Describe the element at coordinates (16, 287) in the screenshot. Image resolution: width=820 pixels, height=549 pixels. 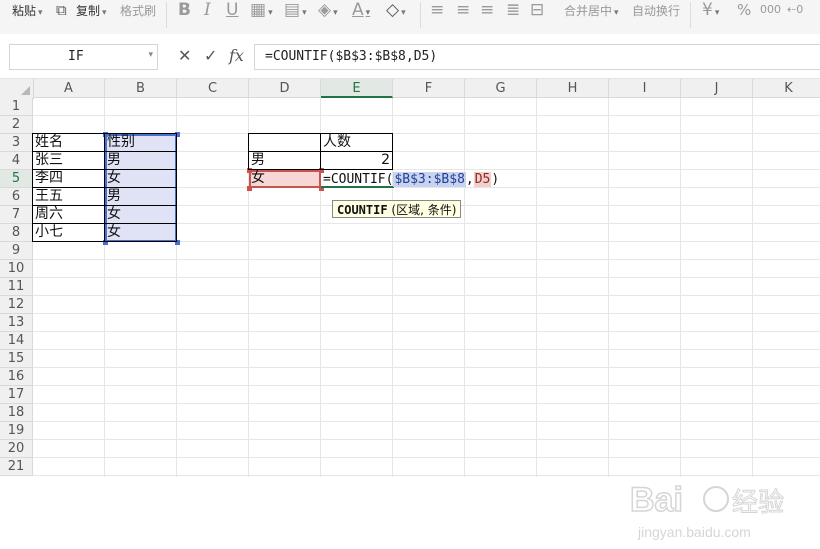
I see `row-header-11: 11` at that location.